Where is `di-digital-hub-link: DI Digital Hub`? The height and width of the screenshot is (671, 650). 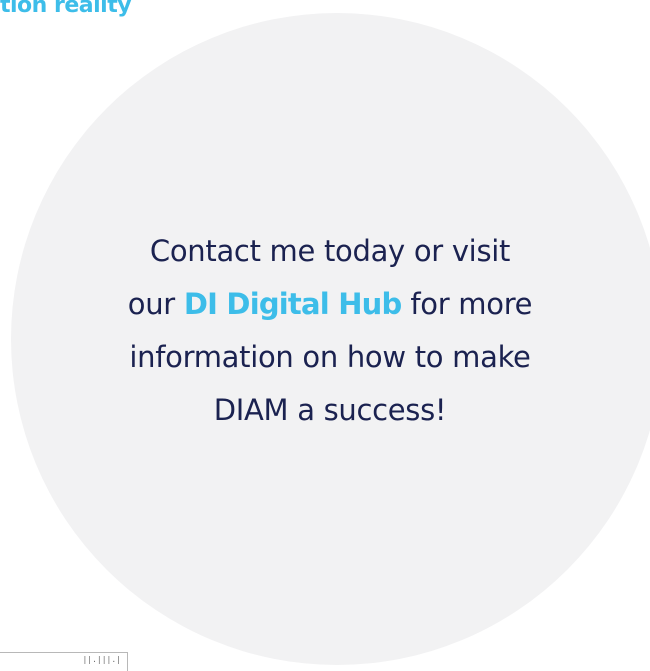
di-digital-hub-link: DI Digital Hub is located at coordinates (293, 304).